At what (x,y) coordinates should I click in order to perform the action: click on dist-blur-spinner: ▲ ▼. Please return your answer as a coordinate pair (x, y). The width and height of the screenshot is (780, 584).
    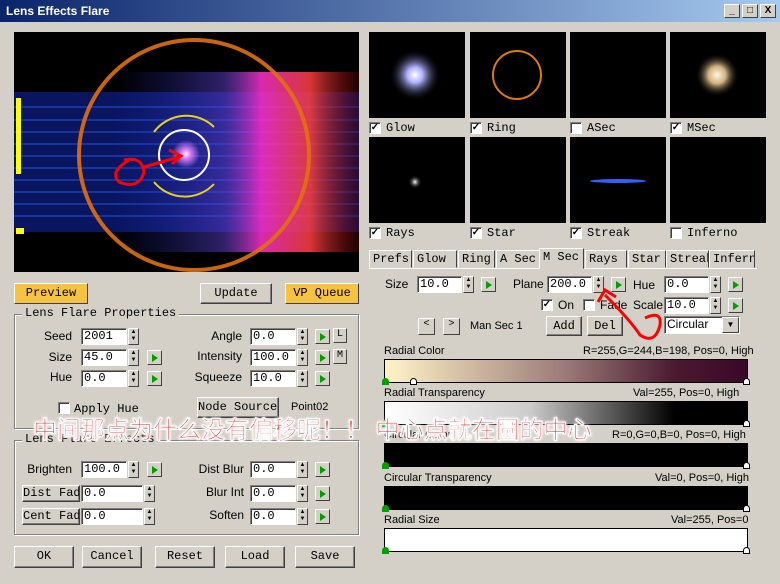
    Looking at the image, I should click on (302, 469).